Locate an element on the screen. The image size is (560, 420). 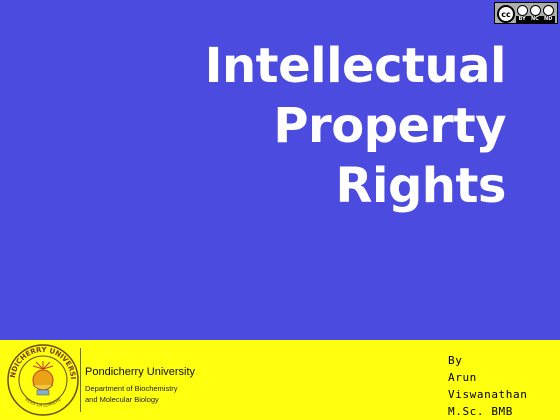
cc-badge-text: cc is located at coordinates (506, 14).